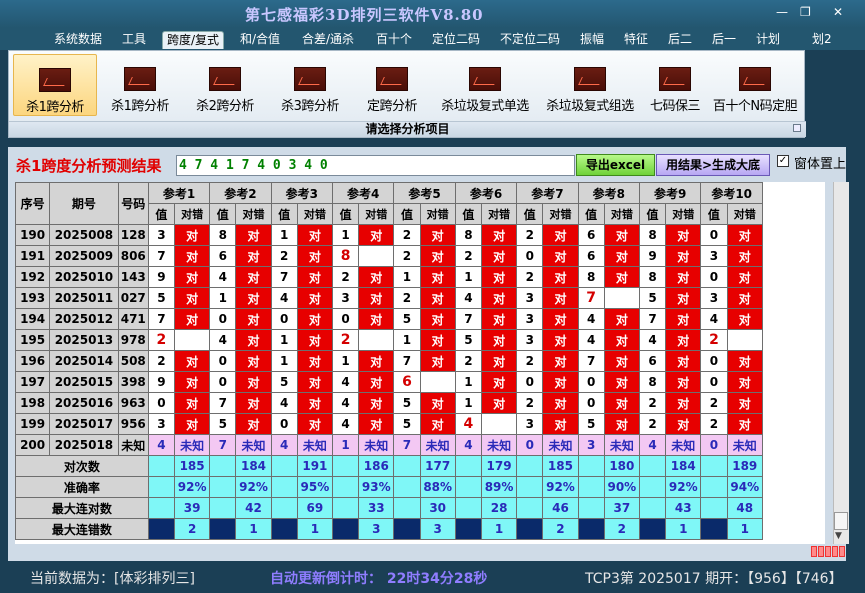  Describe the element at coordinates (328, 40) in the screenshot. I see `menu-item: 合差/通杀` at that location.